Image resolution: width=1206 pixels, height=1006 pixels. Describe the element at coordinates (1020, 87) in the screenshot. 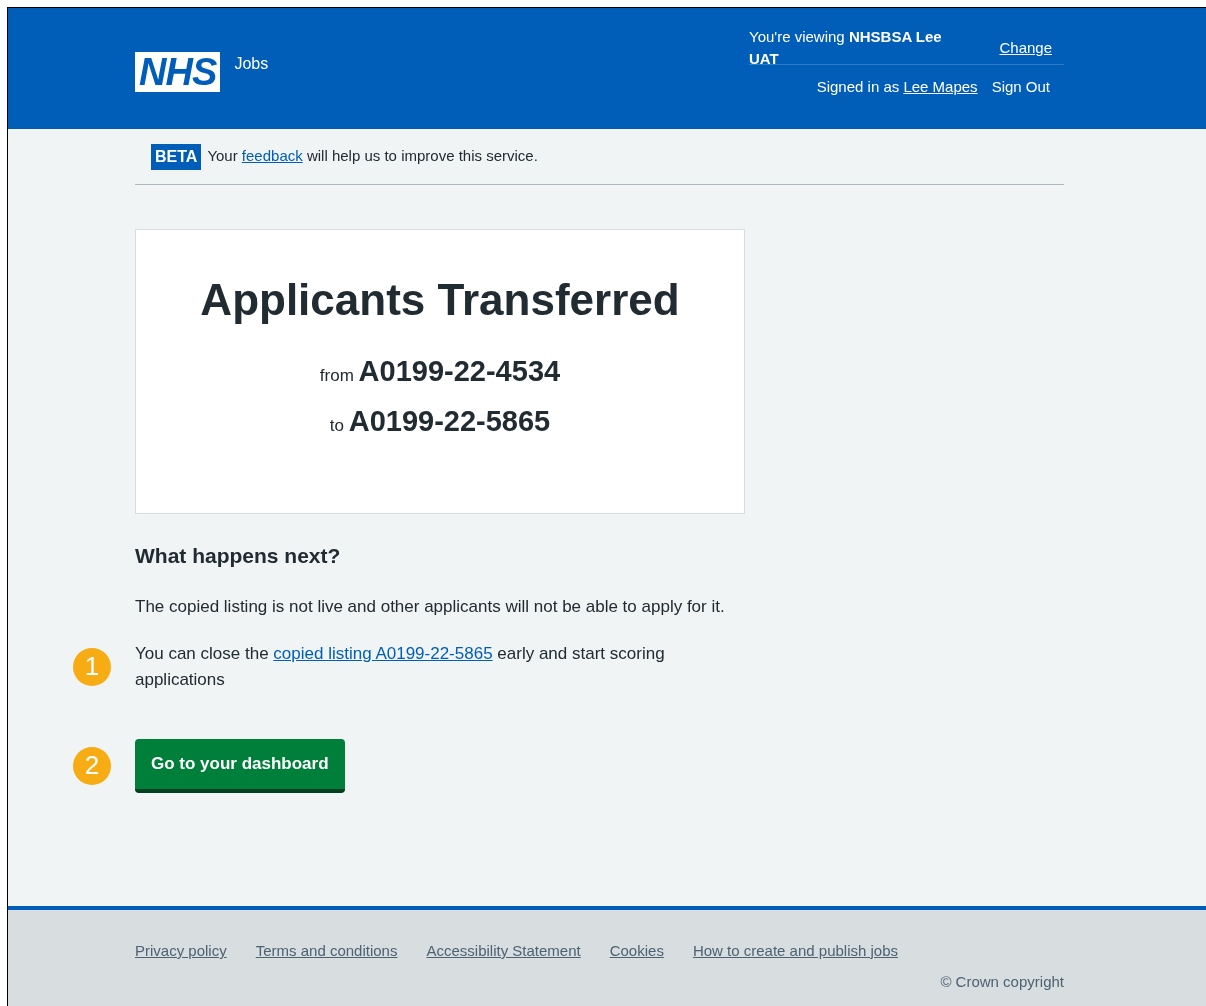

I see `sign-out-link: Sign Out` at that location.